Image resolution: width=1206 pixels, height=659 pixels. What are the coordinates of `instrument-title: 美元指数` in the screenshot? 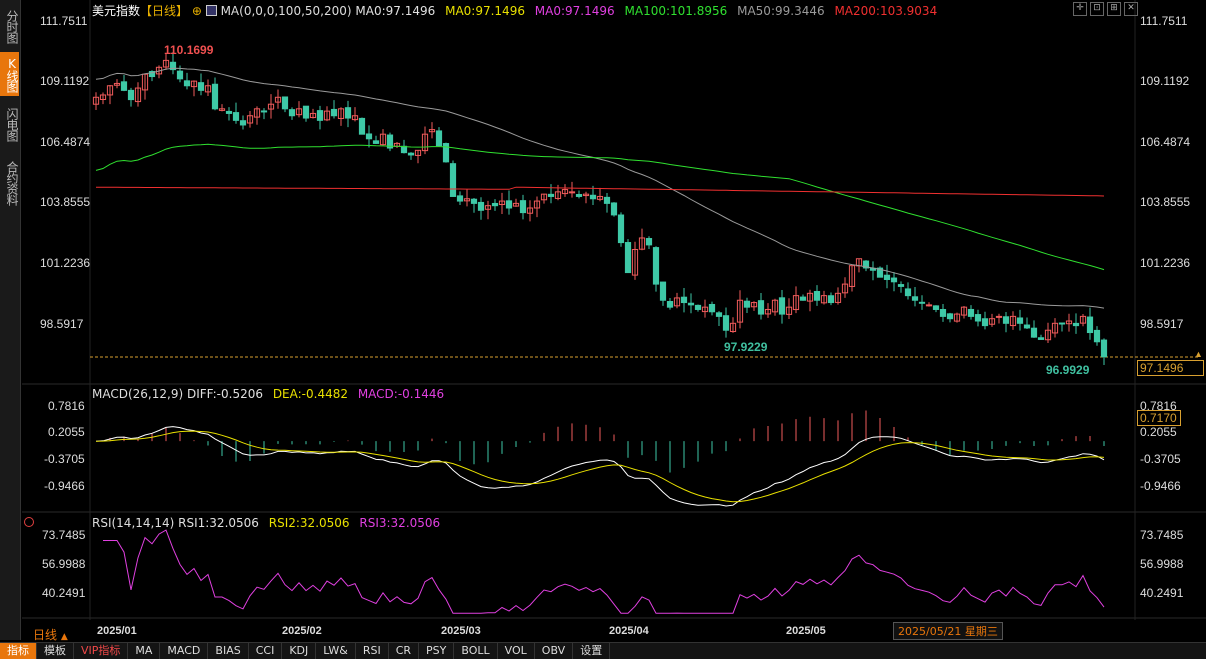 It's located at (116, 11).